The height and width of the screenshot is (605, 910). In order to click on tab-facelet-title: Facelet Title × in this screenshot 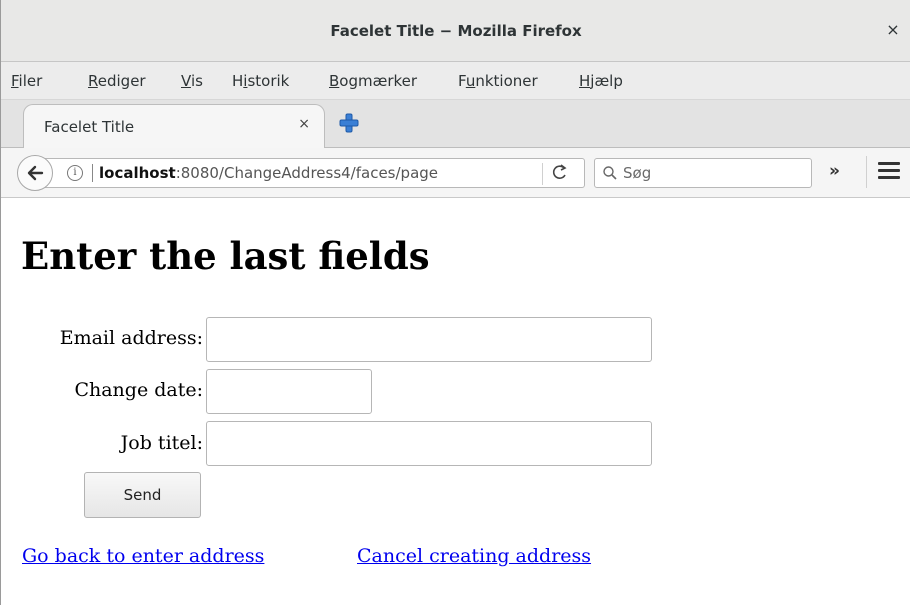, I will do `click(174, 126)`.